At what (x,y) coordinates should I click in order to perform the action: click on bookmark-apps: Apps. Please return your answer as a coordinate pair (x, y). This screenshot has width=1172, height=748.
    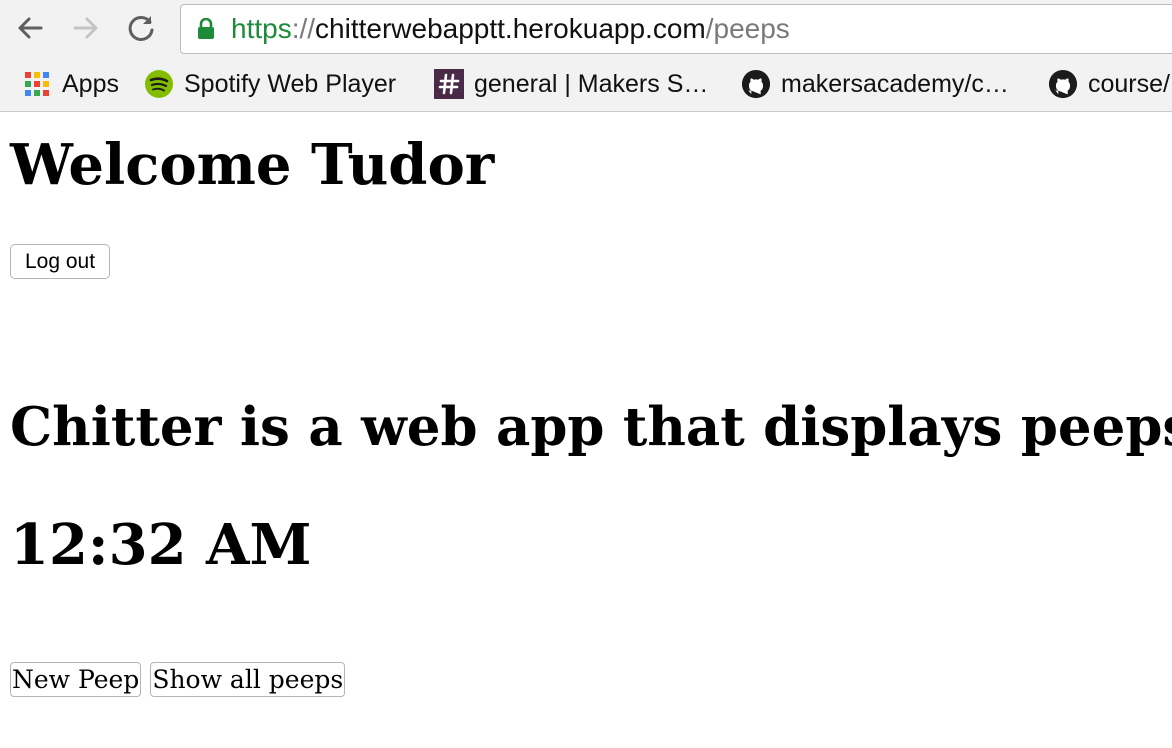
    Looking at the image, I should click on (70, 84).